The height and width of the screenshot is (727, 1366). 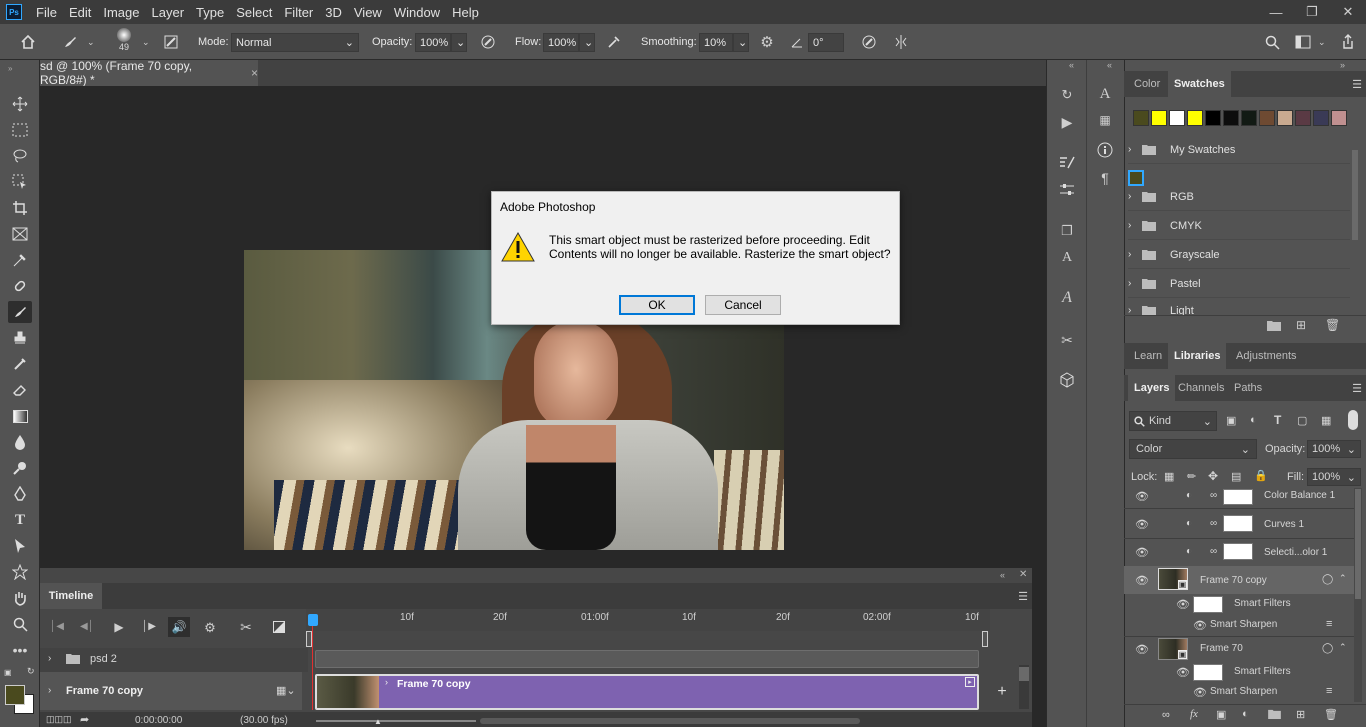 I want to click on eraser-tool-icon, so click(x=20, y=390).